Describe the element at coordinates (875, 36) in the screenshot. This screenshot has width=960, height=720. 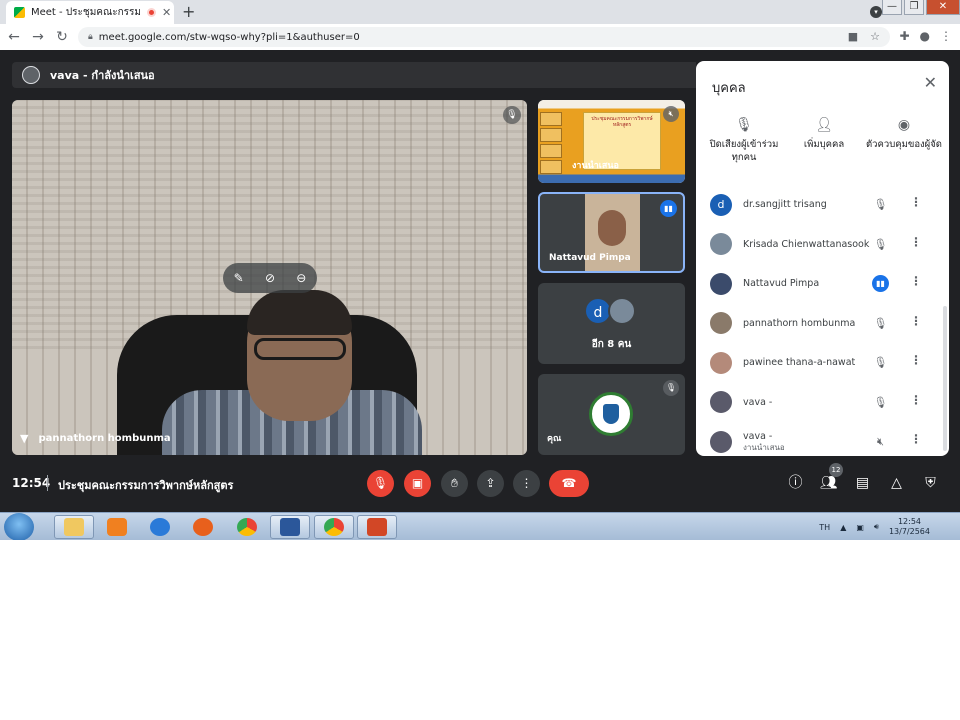
I see `bookmark-star-icon: ☆` at that location.